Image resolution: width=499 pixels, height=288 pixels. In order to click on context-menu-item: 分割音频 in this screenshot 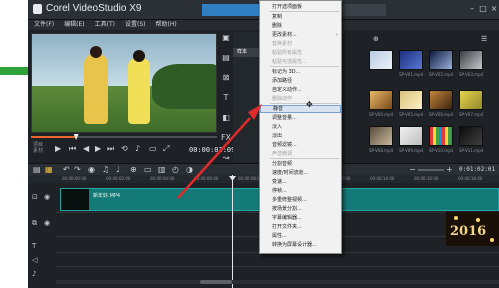, I will do `click(300, 164)`.